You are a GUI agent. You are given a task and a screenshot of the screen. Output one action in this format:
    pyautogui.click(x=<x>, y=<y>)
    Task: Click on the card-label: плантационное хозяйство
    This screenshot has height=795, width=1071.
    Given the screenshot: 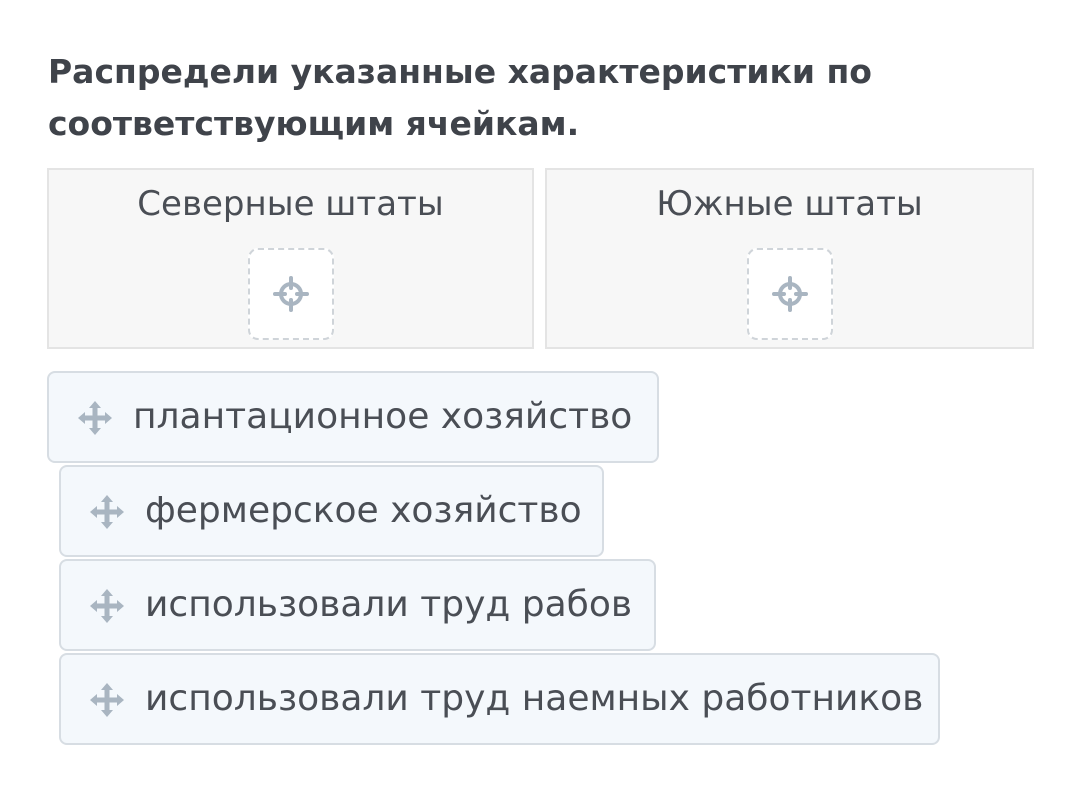 What is the action you would take?
    pyautogui.click(x=383, y=416)
    